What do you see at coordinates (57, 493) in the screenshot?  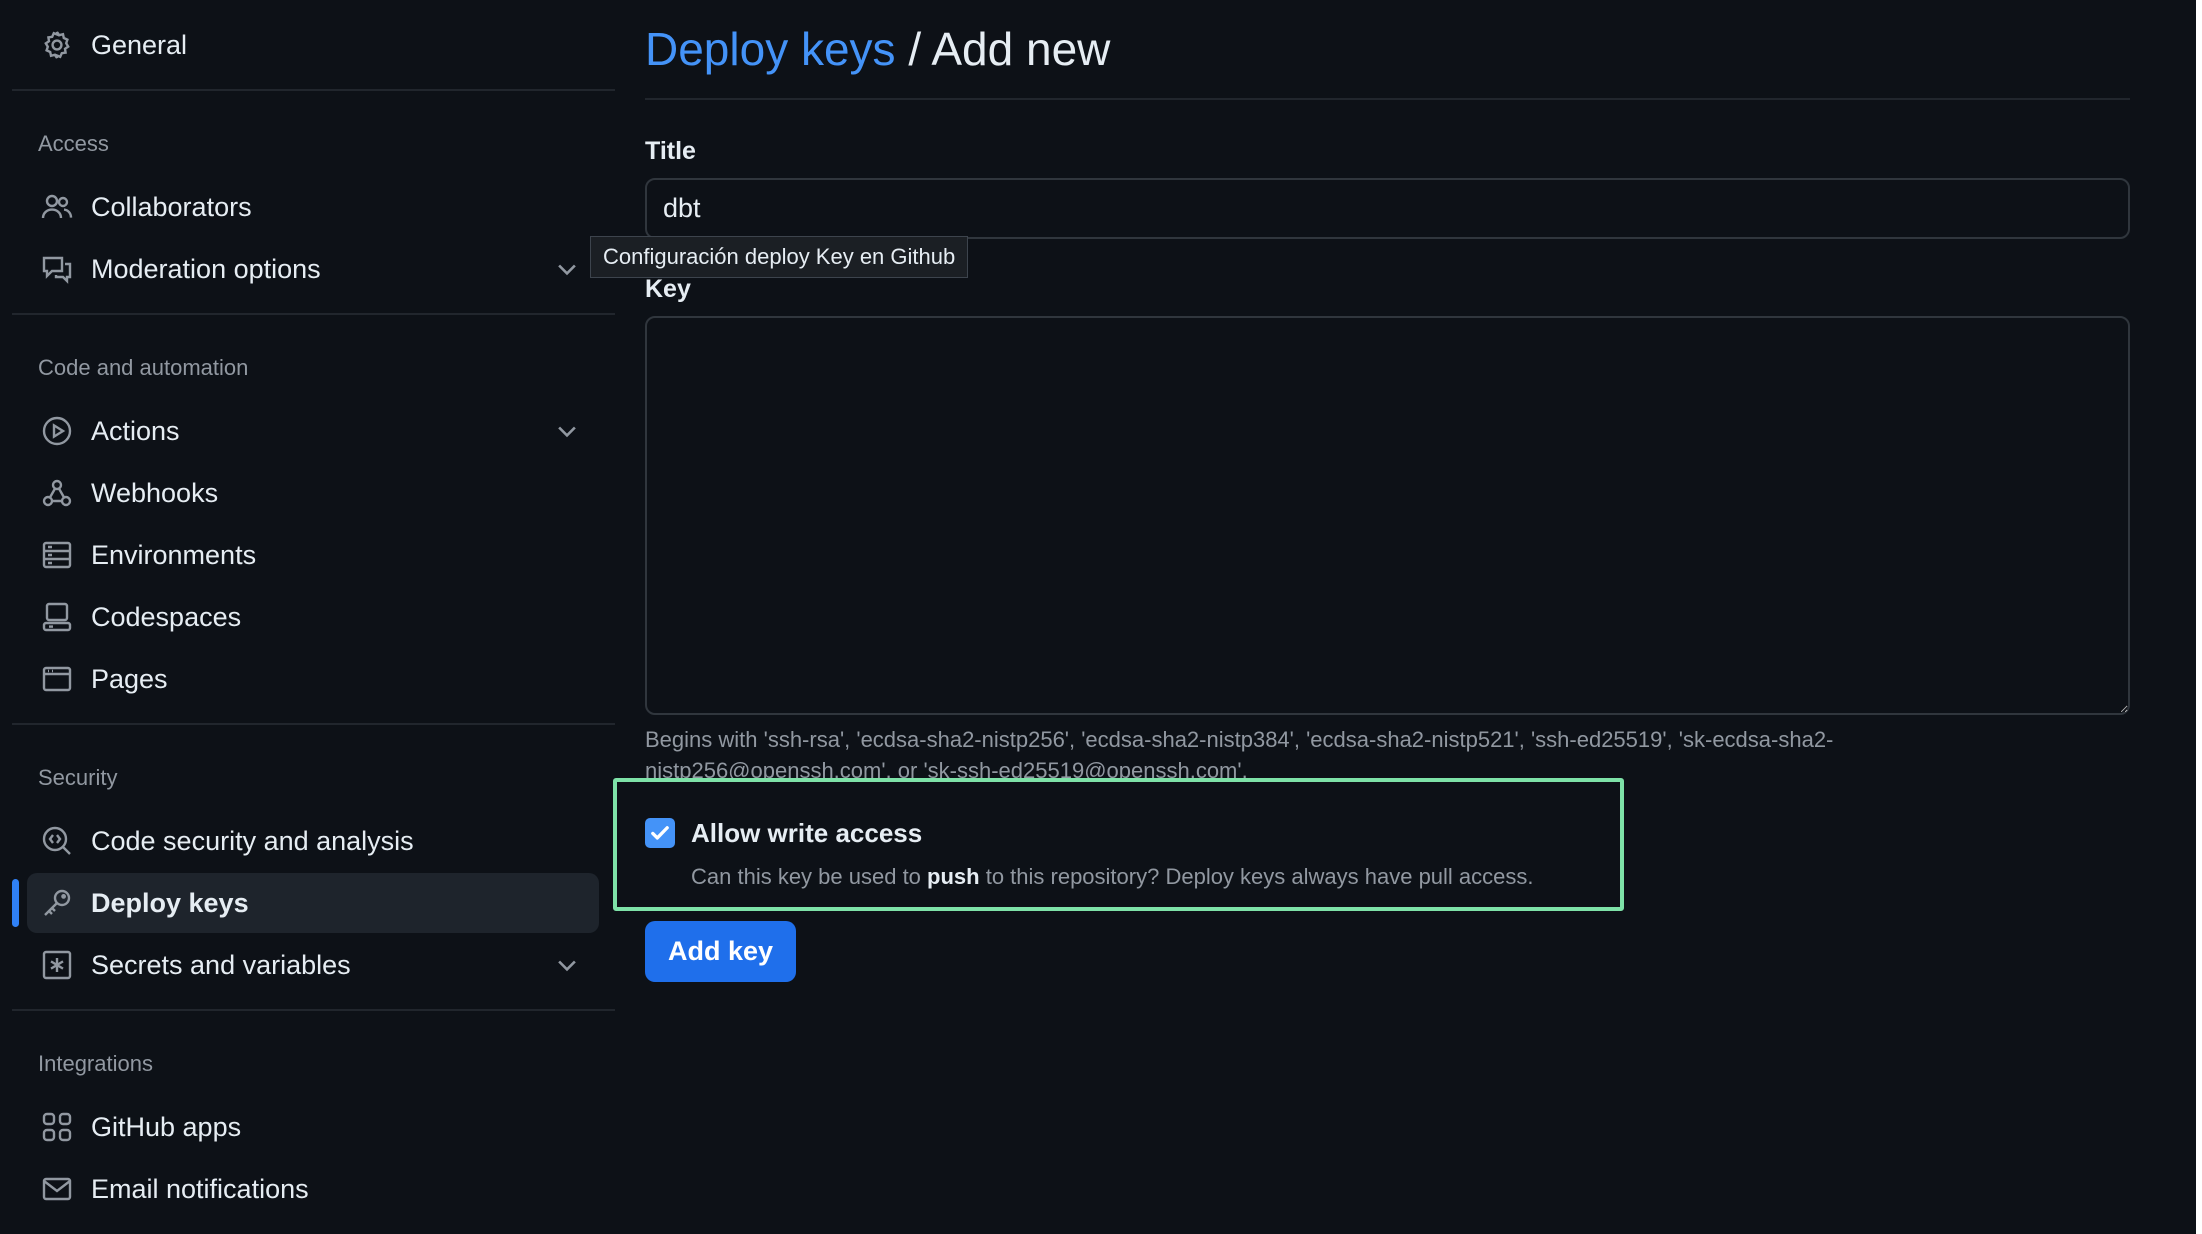 I see `webhook-icon` at bounding box center [57, 493].